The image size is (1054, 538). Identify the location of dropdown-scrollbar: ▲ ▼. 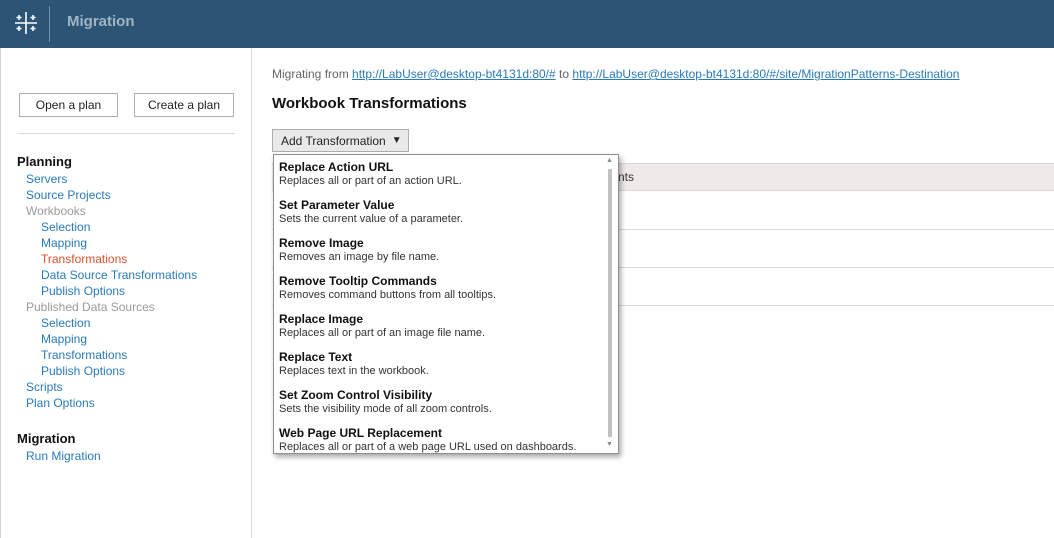
(610, 304).